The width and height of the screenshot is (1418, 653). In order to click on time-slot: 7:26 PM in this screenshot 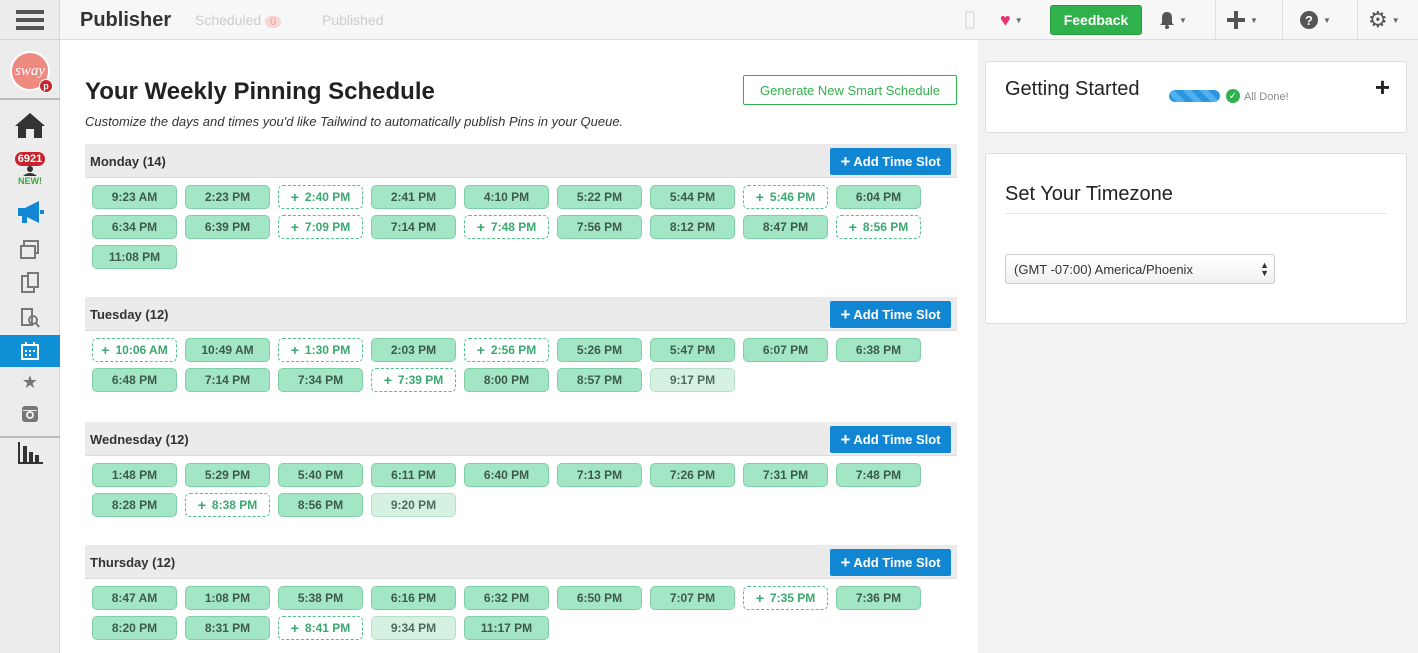, I will do `click(692, 475)`.